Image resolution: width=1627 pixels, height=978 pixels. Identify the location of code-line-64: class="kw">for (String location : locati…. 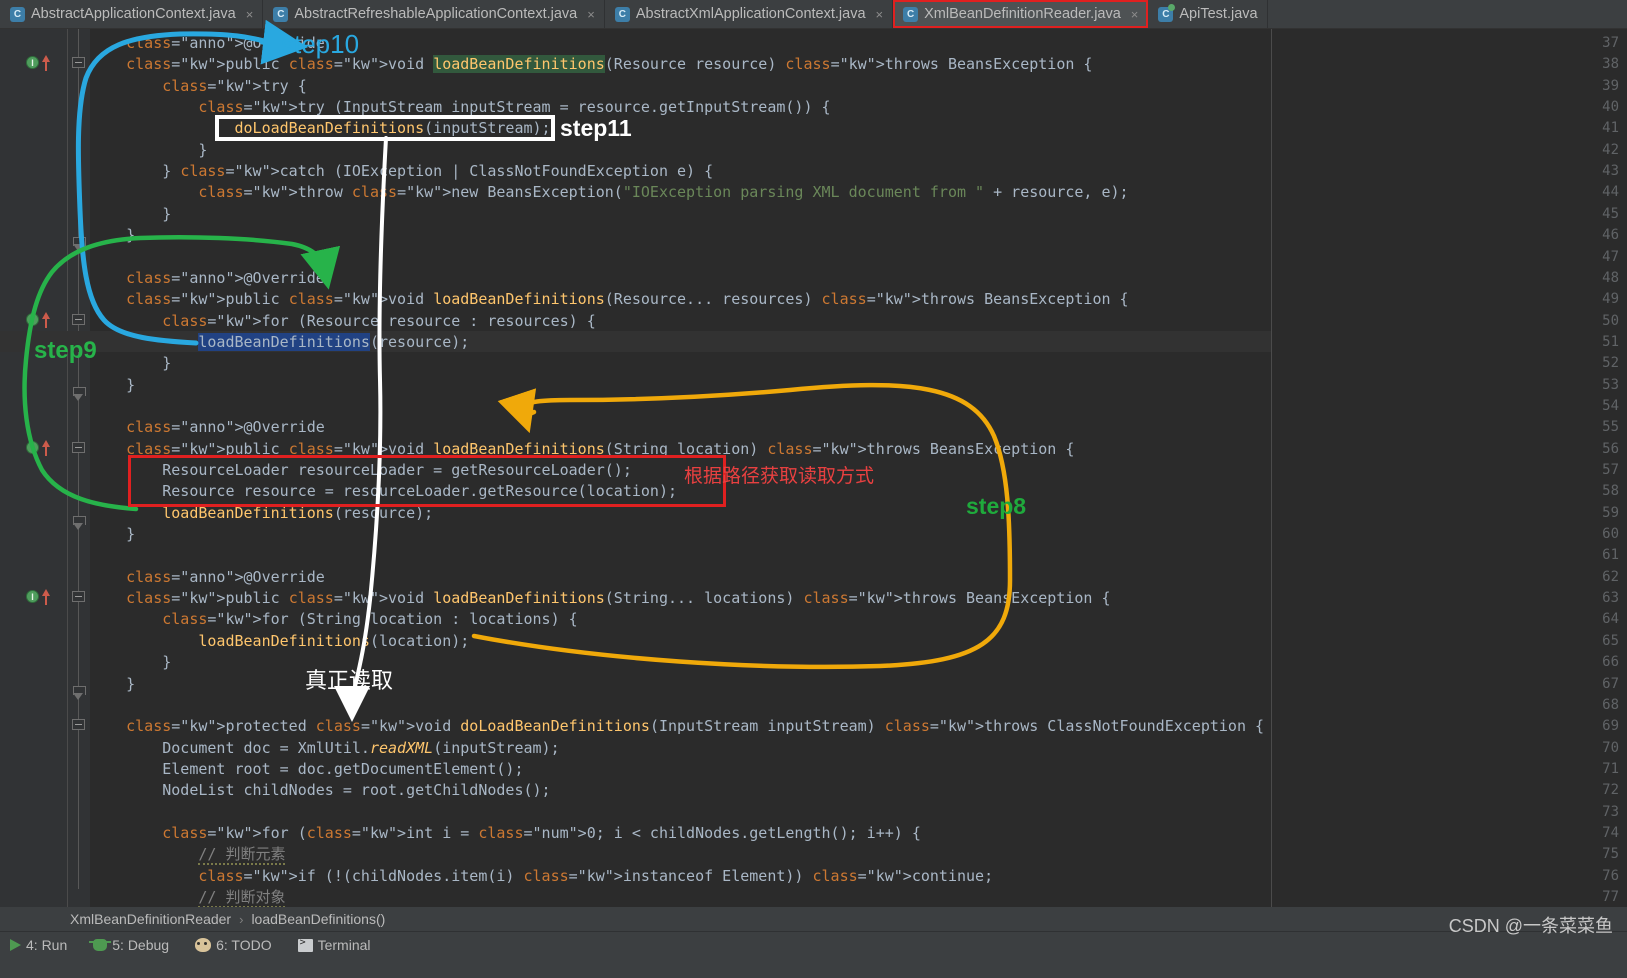
(333, 619).